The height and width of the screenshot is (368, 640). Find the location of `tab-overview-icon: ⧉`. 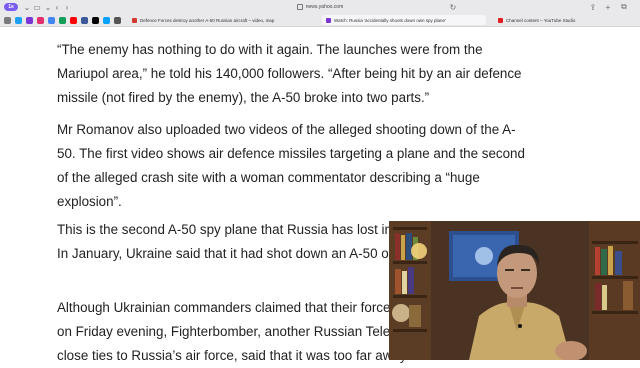

tab-overview-icon: ⧉ is located at coordinates (624, 7).